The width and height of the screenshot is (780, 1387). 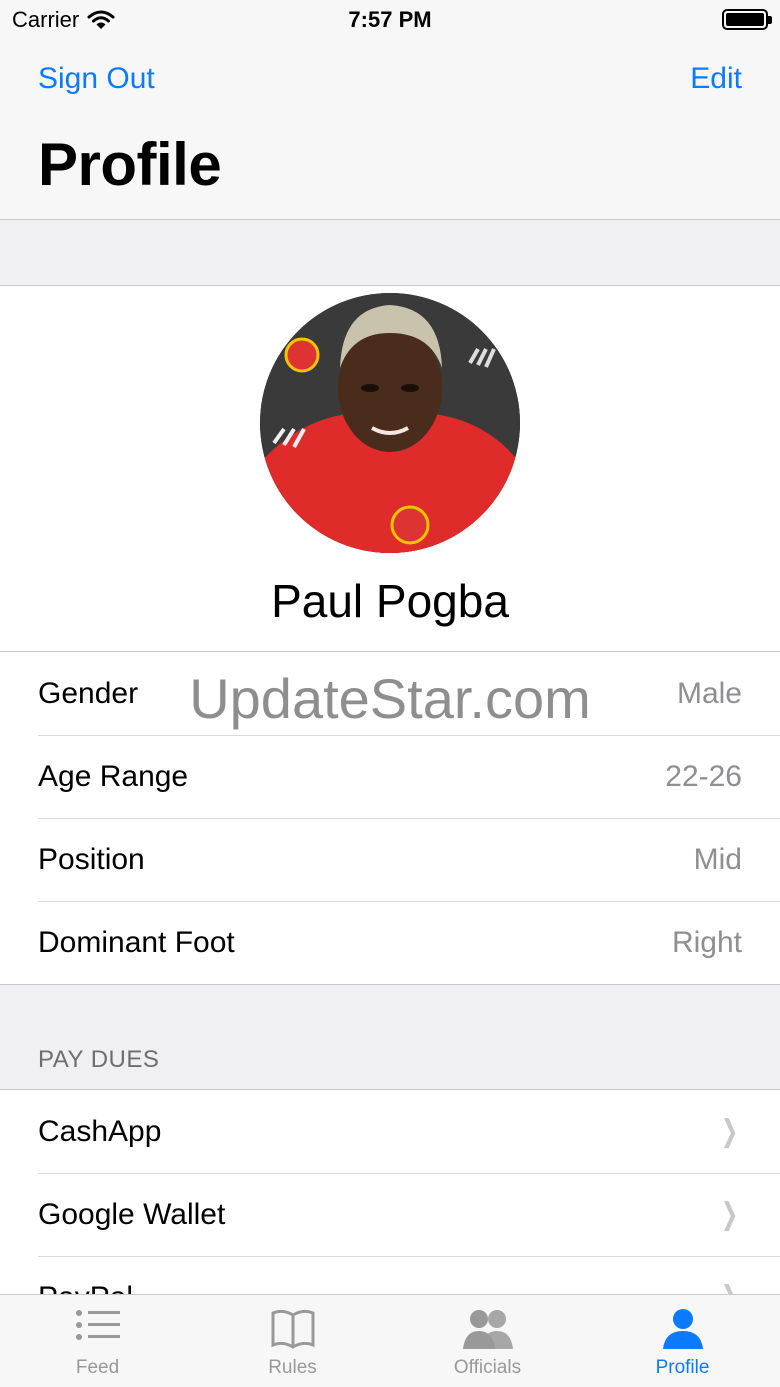 I want to click on pay-option-label: CashApp, so click(x=100, y=1131).